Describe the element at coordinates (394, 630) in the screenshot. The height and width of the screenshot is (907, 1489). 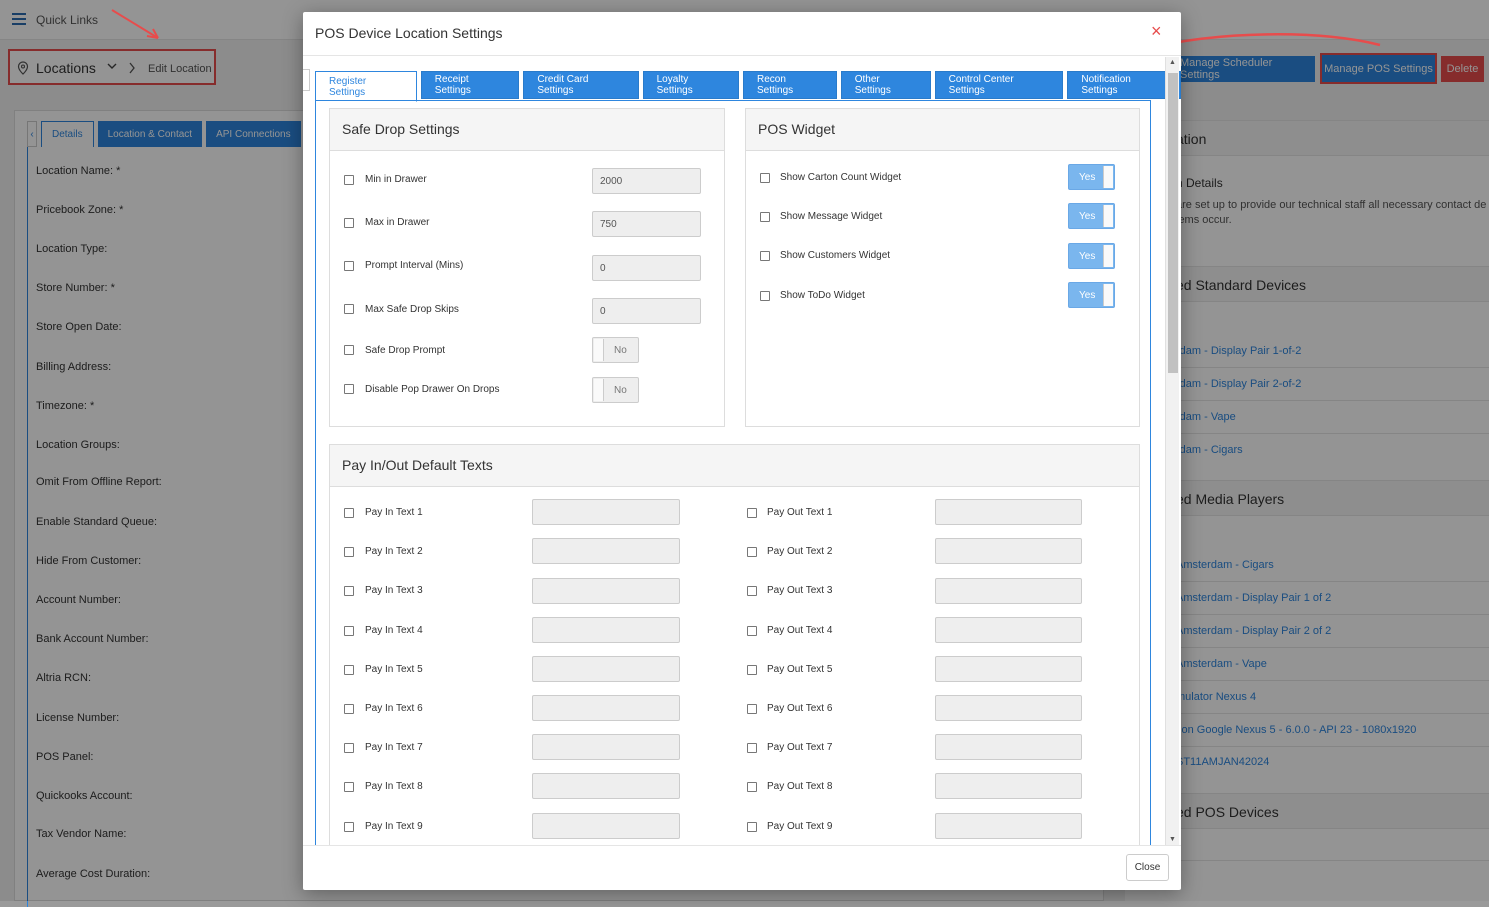
I see `pay-in-text-label: Pay In Text 4` at that location.